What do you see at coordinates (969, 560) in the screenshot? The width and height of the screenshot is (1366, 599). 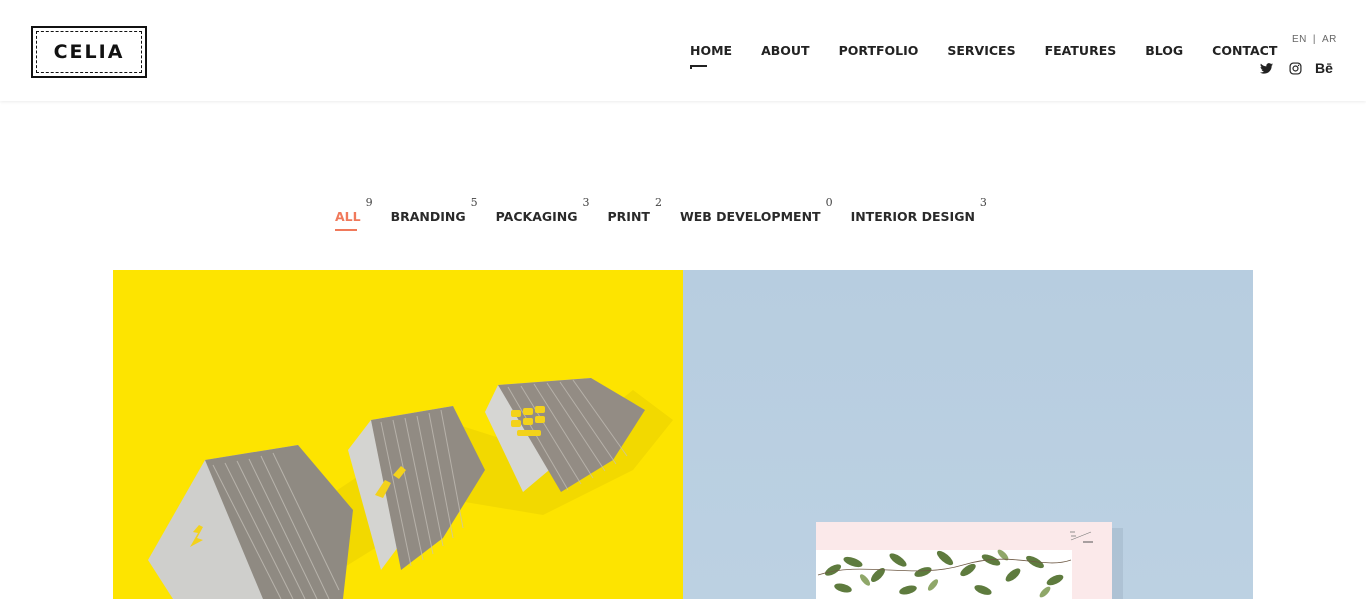 I see `floral-print-image` at bounding box center [969, 560].